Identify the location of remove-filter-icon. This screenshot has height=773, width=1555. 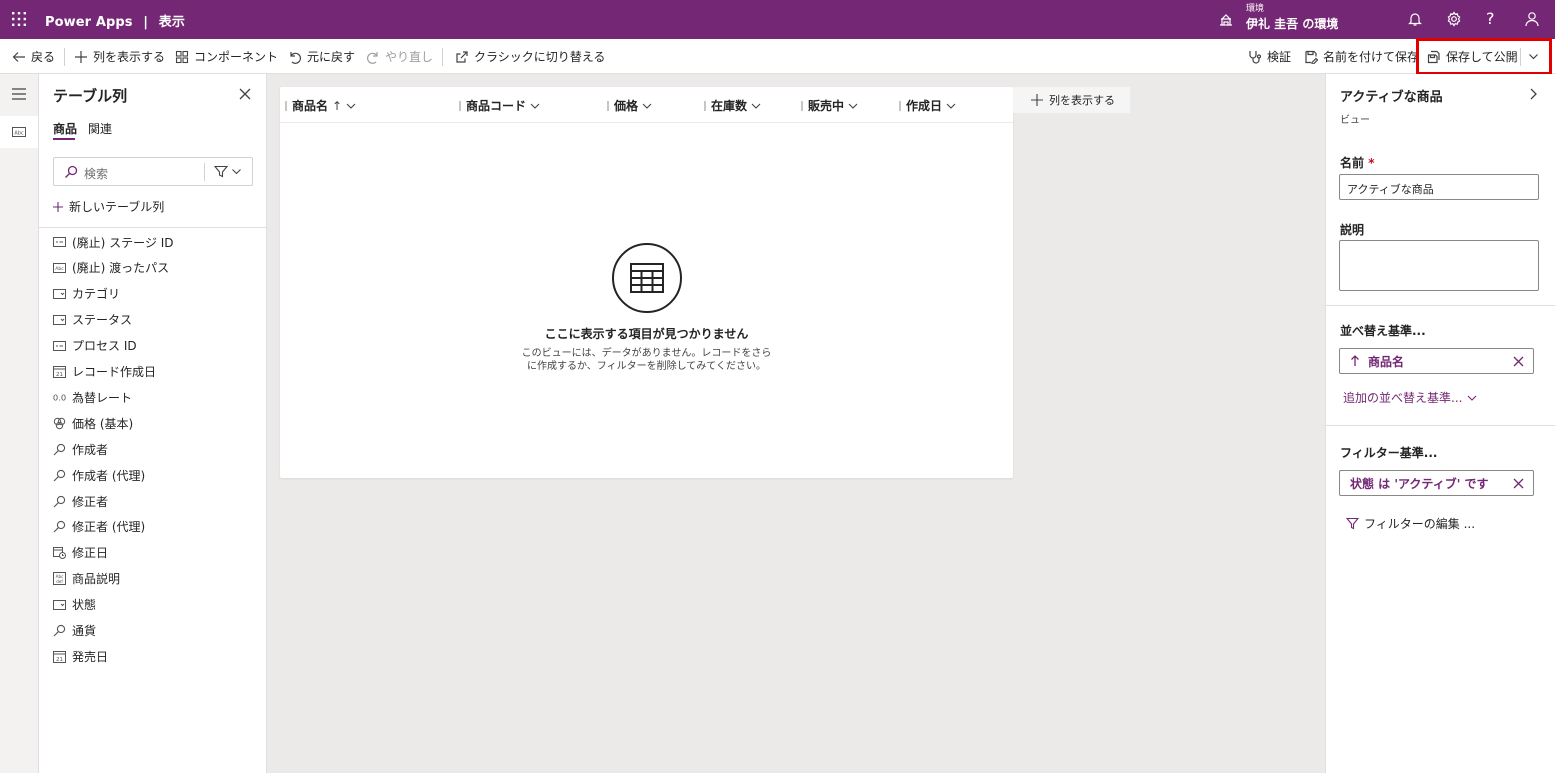
(1518, 483).